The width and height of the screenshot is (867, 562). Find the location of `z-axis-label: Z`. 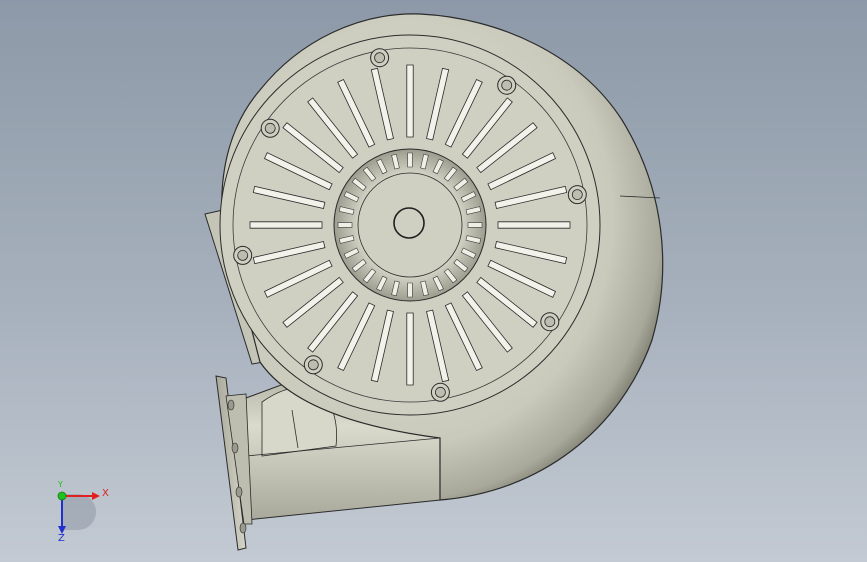

z-axis-label: Z is located at coordinates (61, 538).